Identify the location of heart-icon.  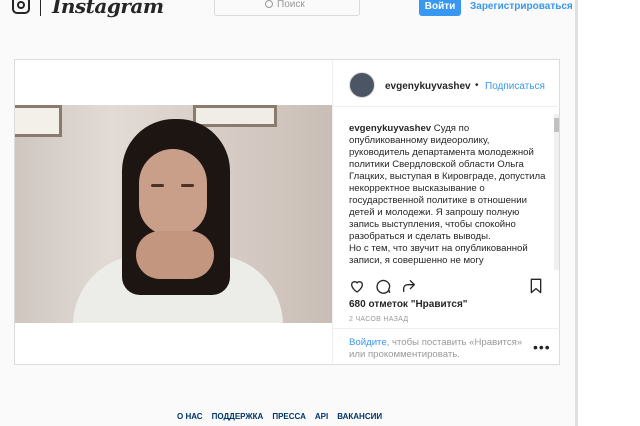
(357, 286).